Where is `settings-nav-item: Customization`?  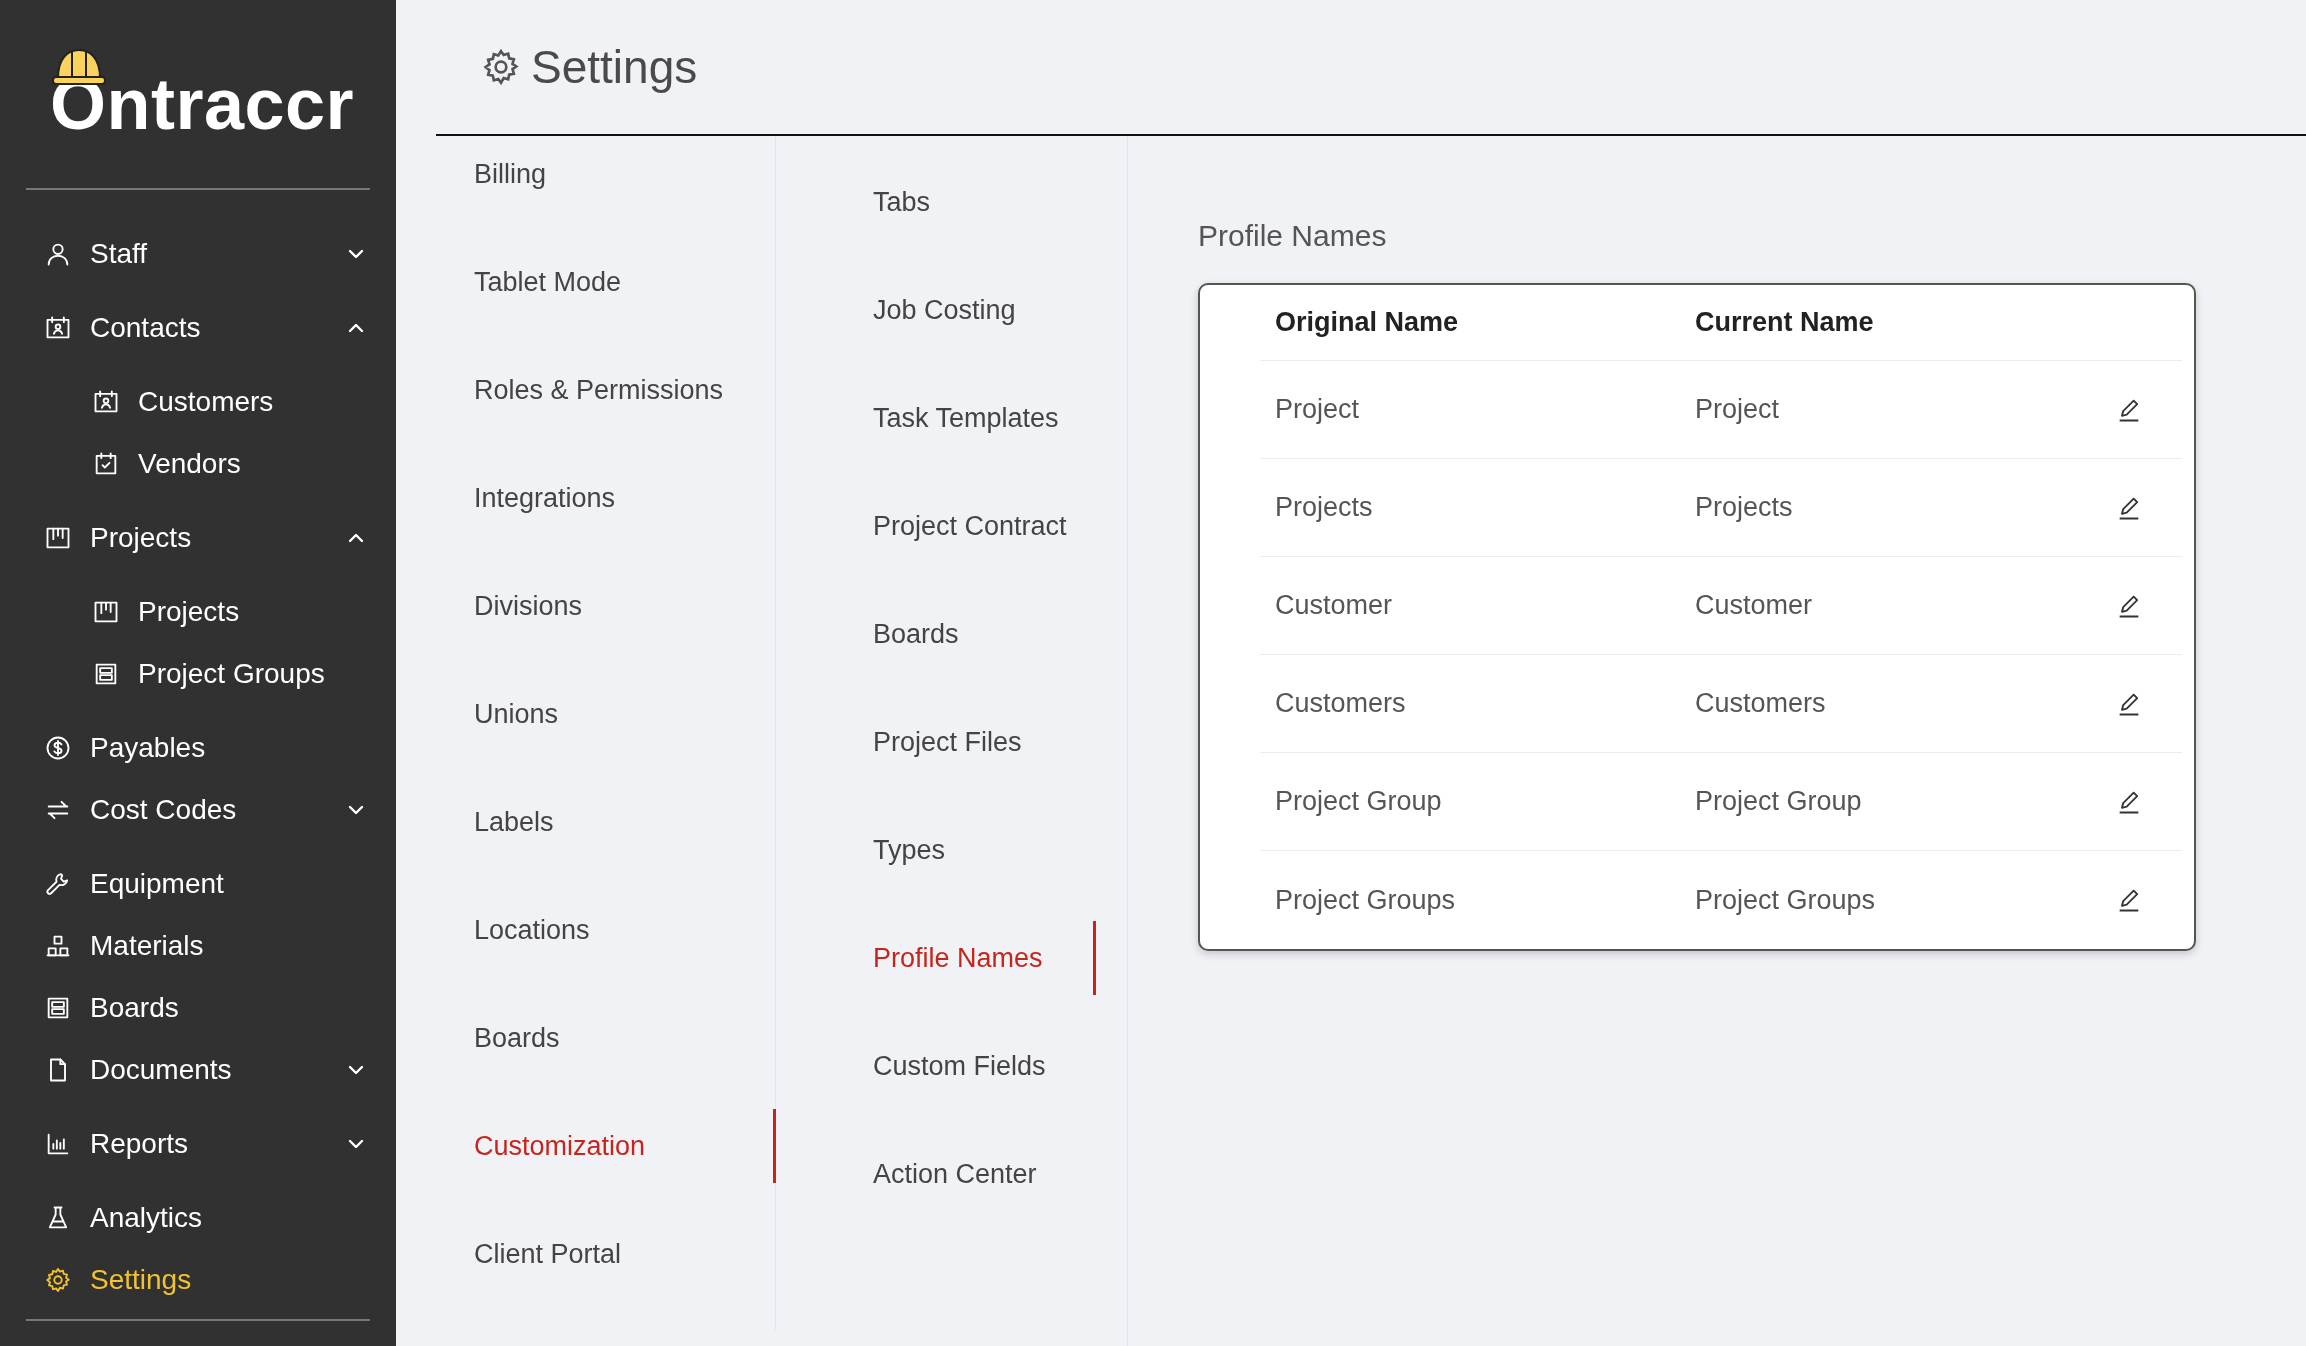
settings-nav-item: Customization is located at coordinates (601, 1146).